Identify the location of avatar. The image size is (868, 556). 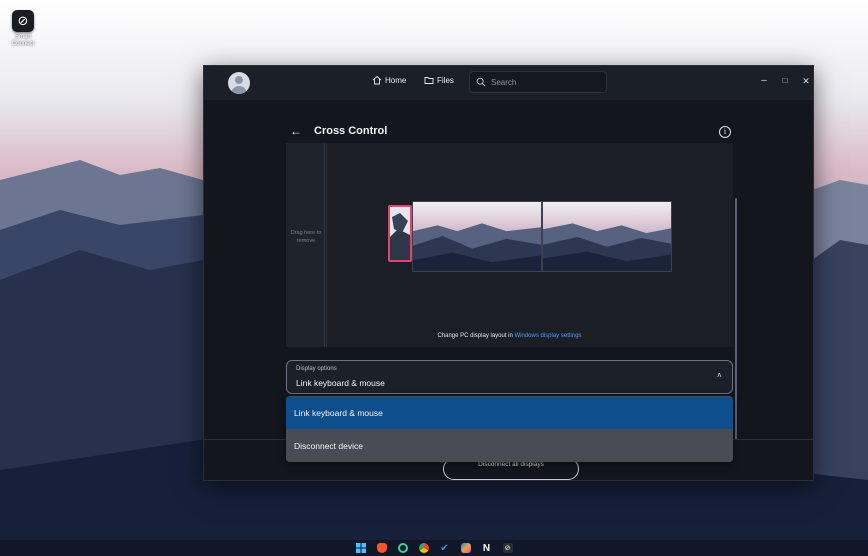
(239, 83).